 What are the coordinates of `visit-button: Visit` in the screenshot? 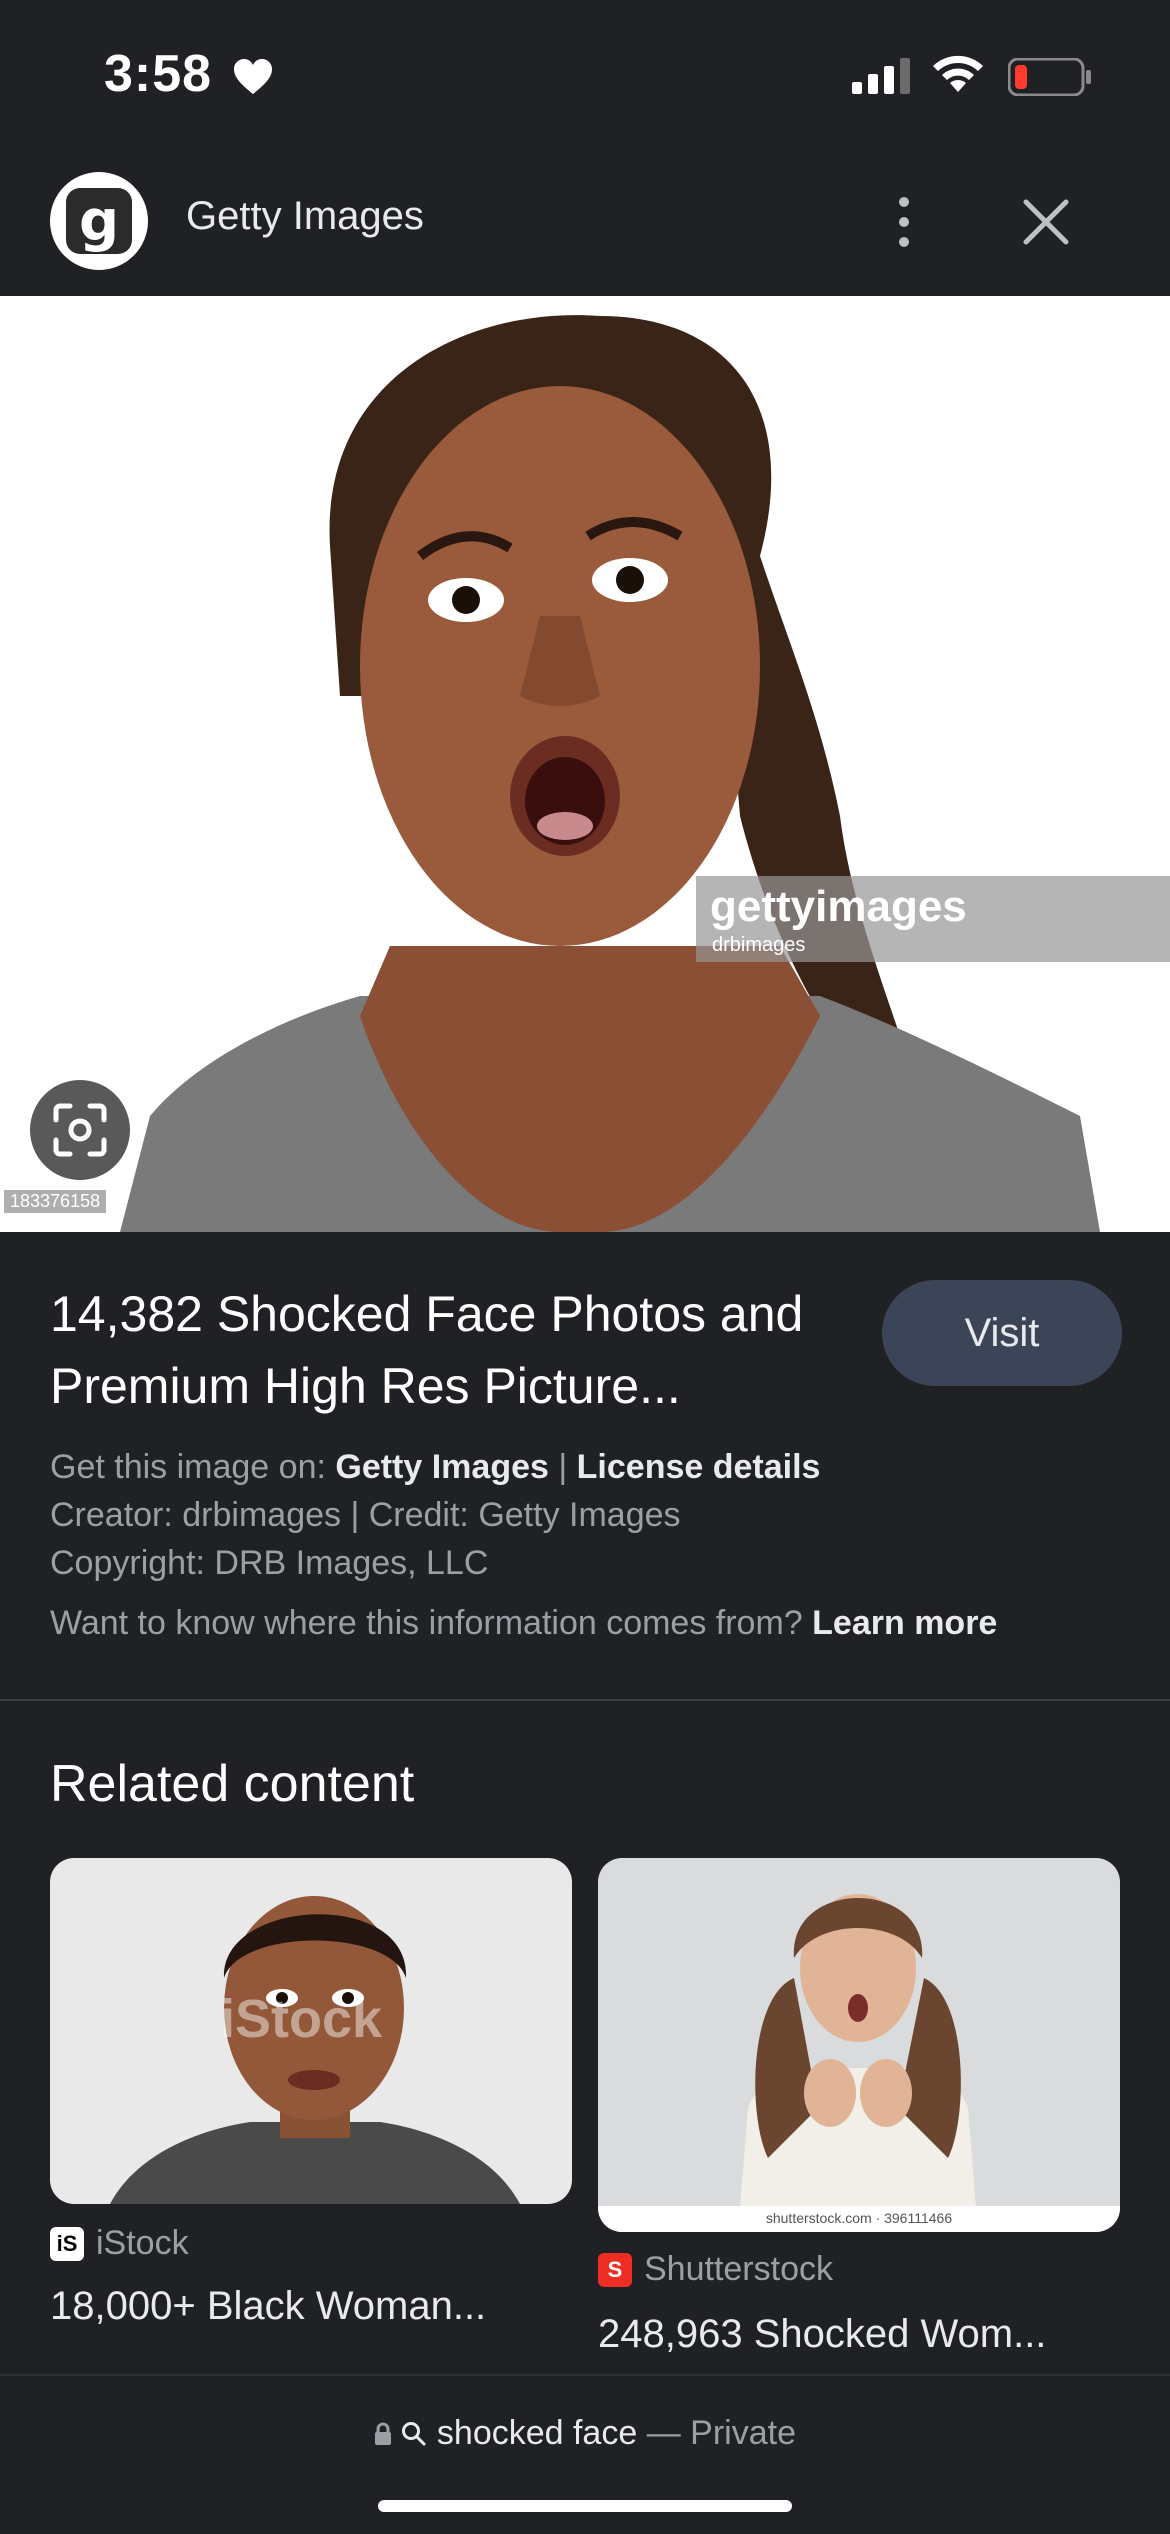 It's located at (1002, 1333).